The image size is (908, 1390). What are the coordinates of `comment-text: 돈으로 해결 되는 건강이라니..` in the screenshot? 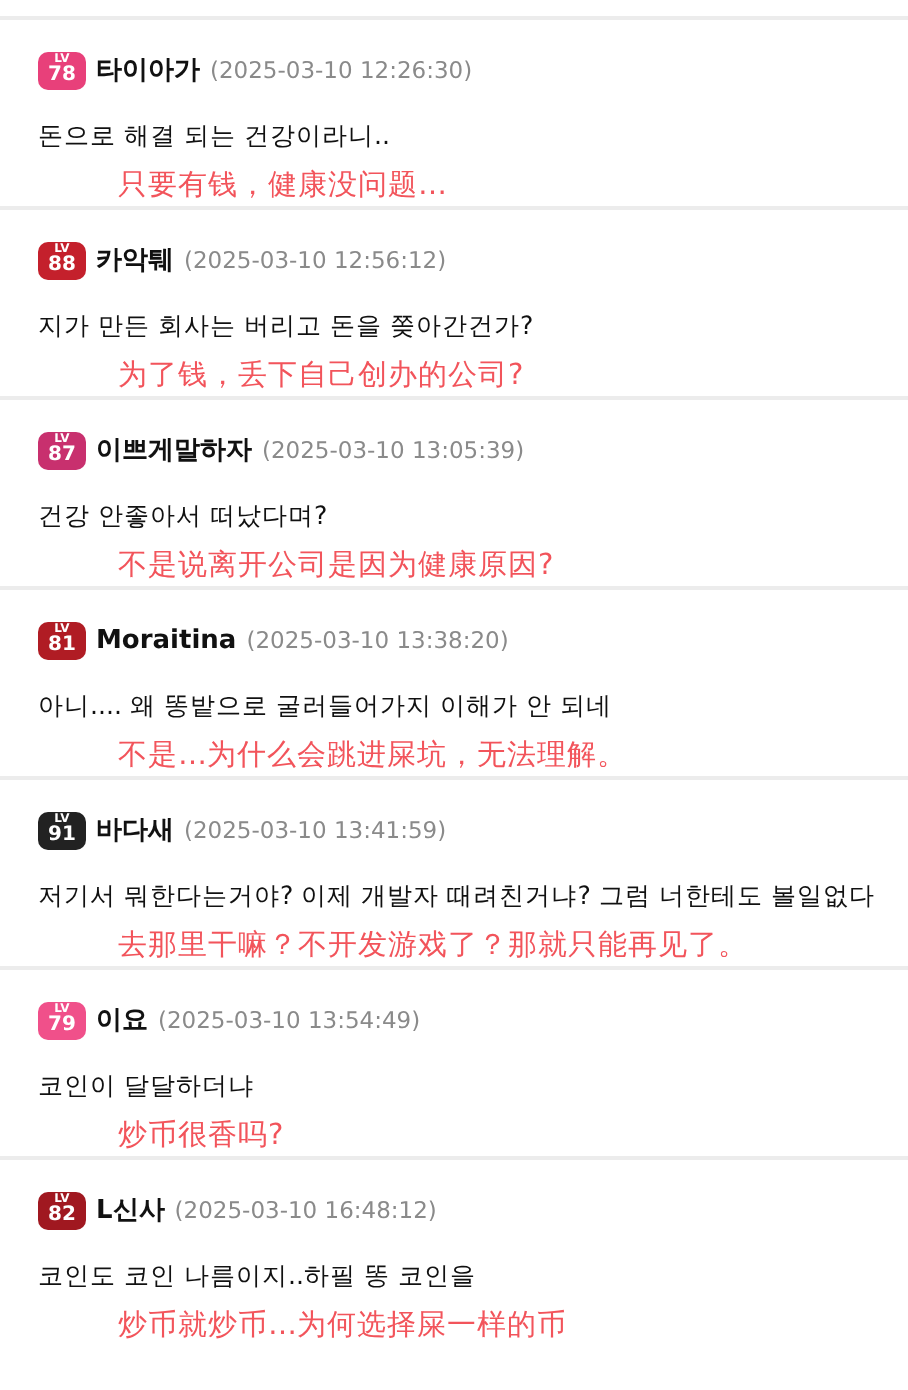 It's located at (215, 137).